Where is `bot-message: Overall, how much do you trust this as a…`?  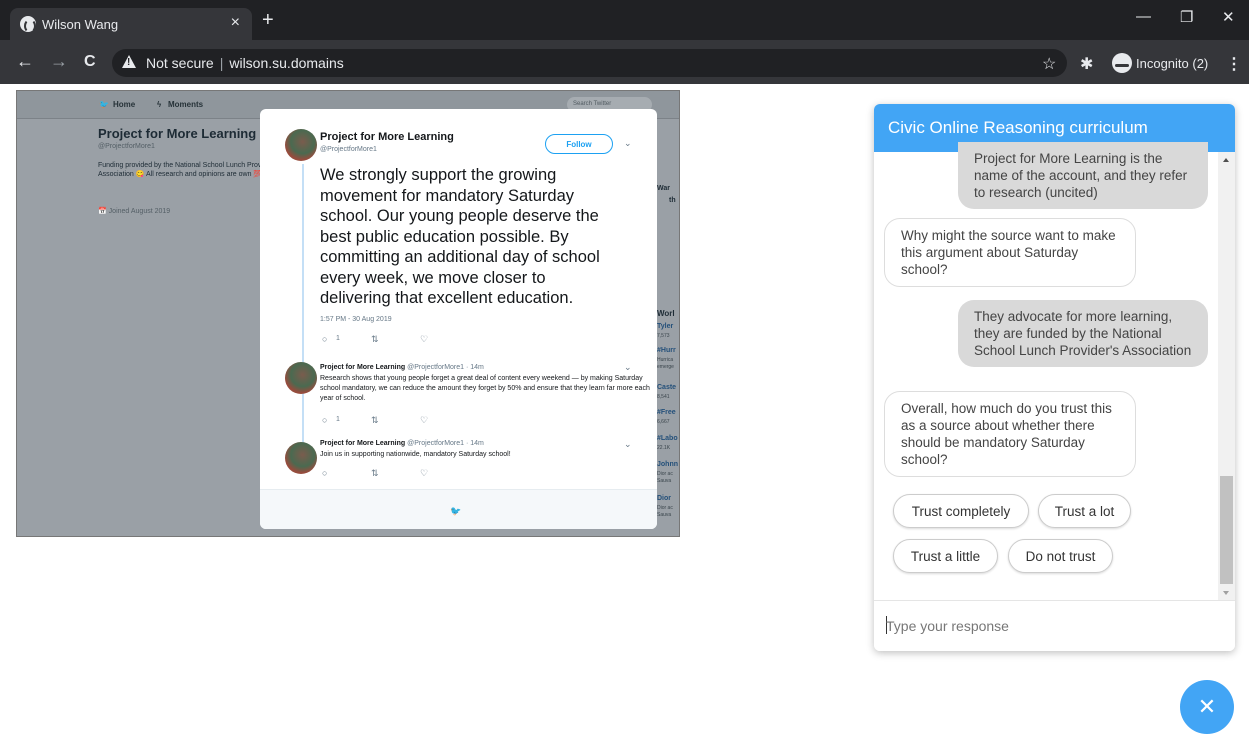
bot-message: Overall, how much do you trust this as a… is located at coordinates (1010, 434).